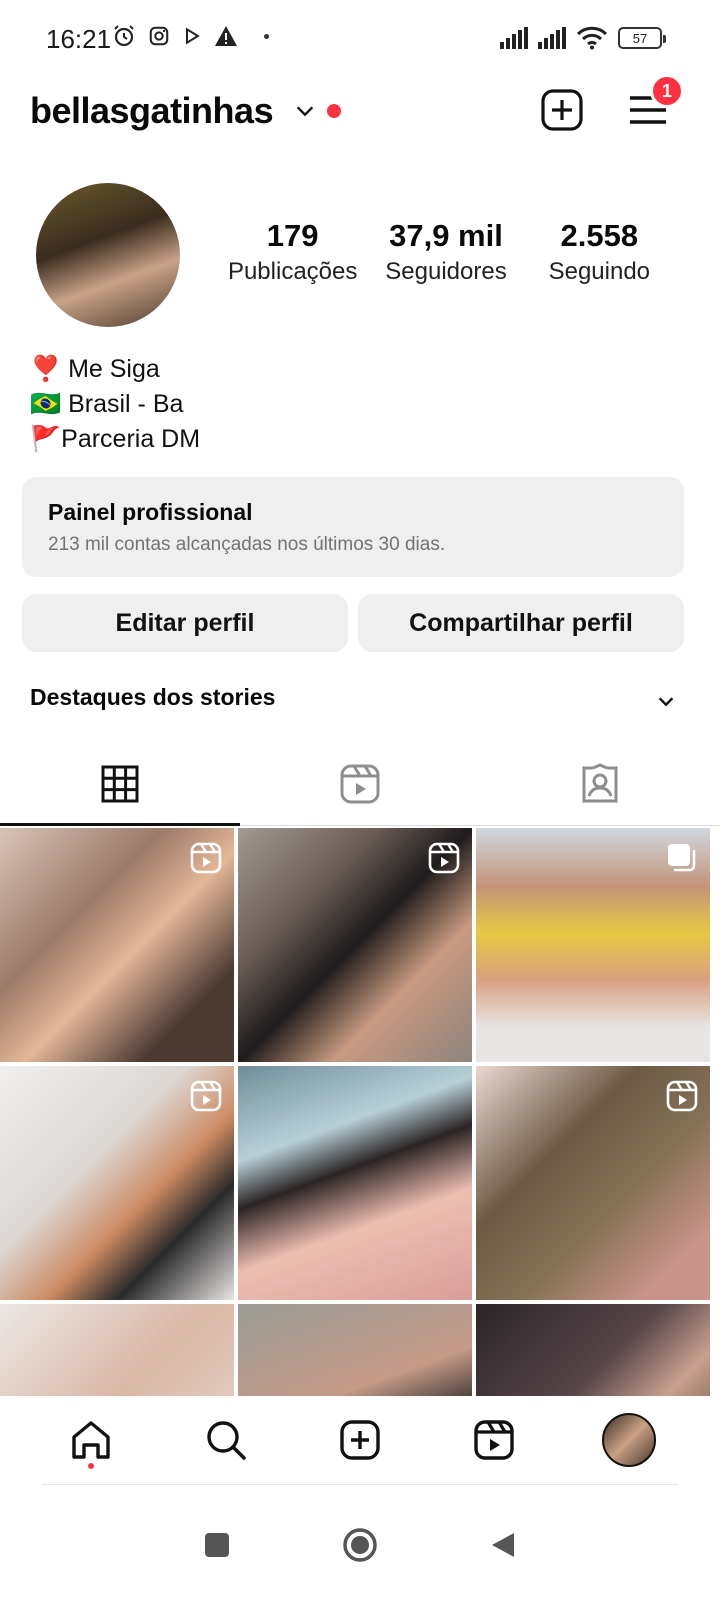 Image resolution: width=720 pixels, height=1600 pixels. I want to click on more-notifications-dot, so click(266, 36).